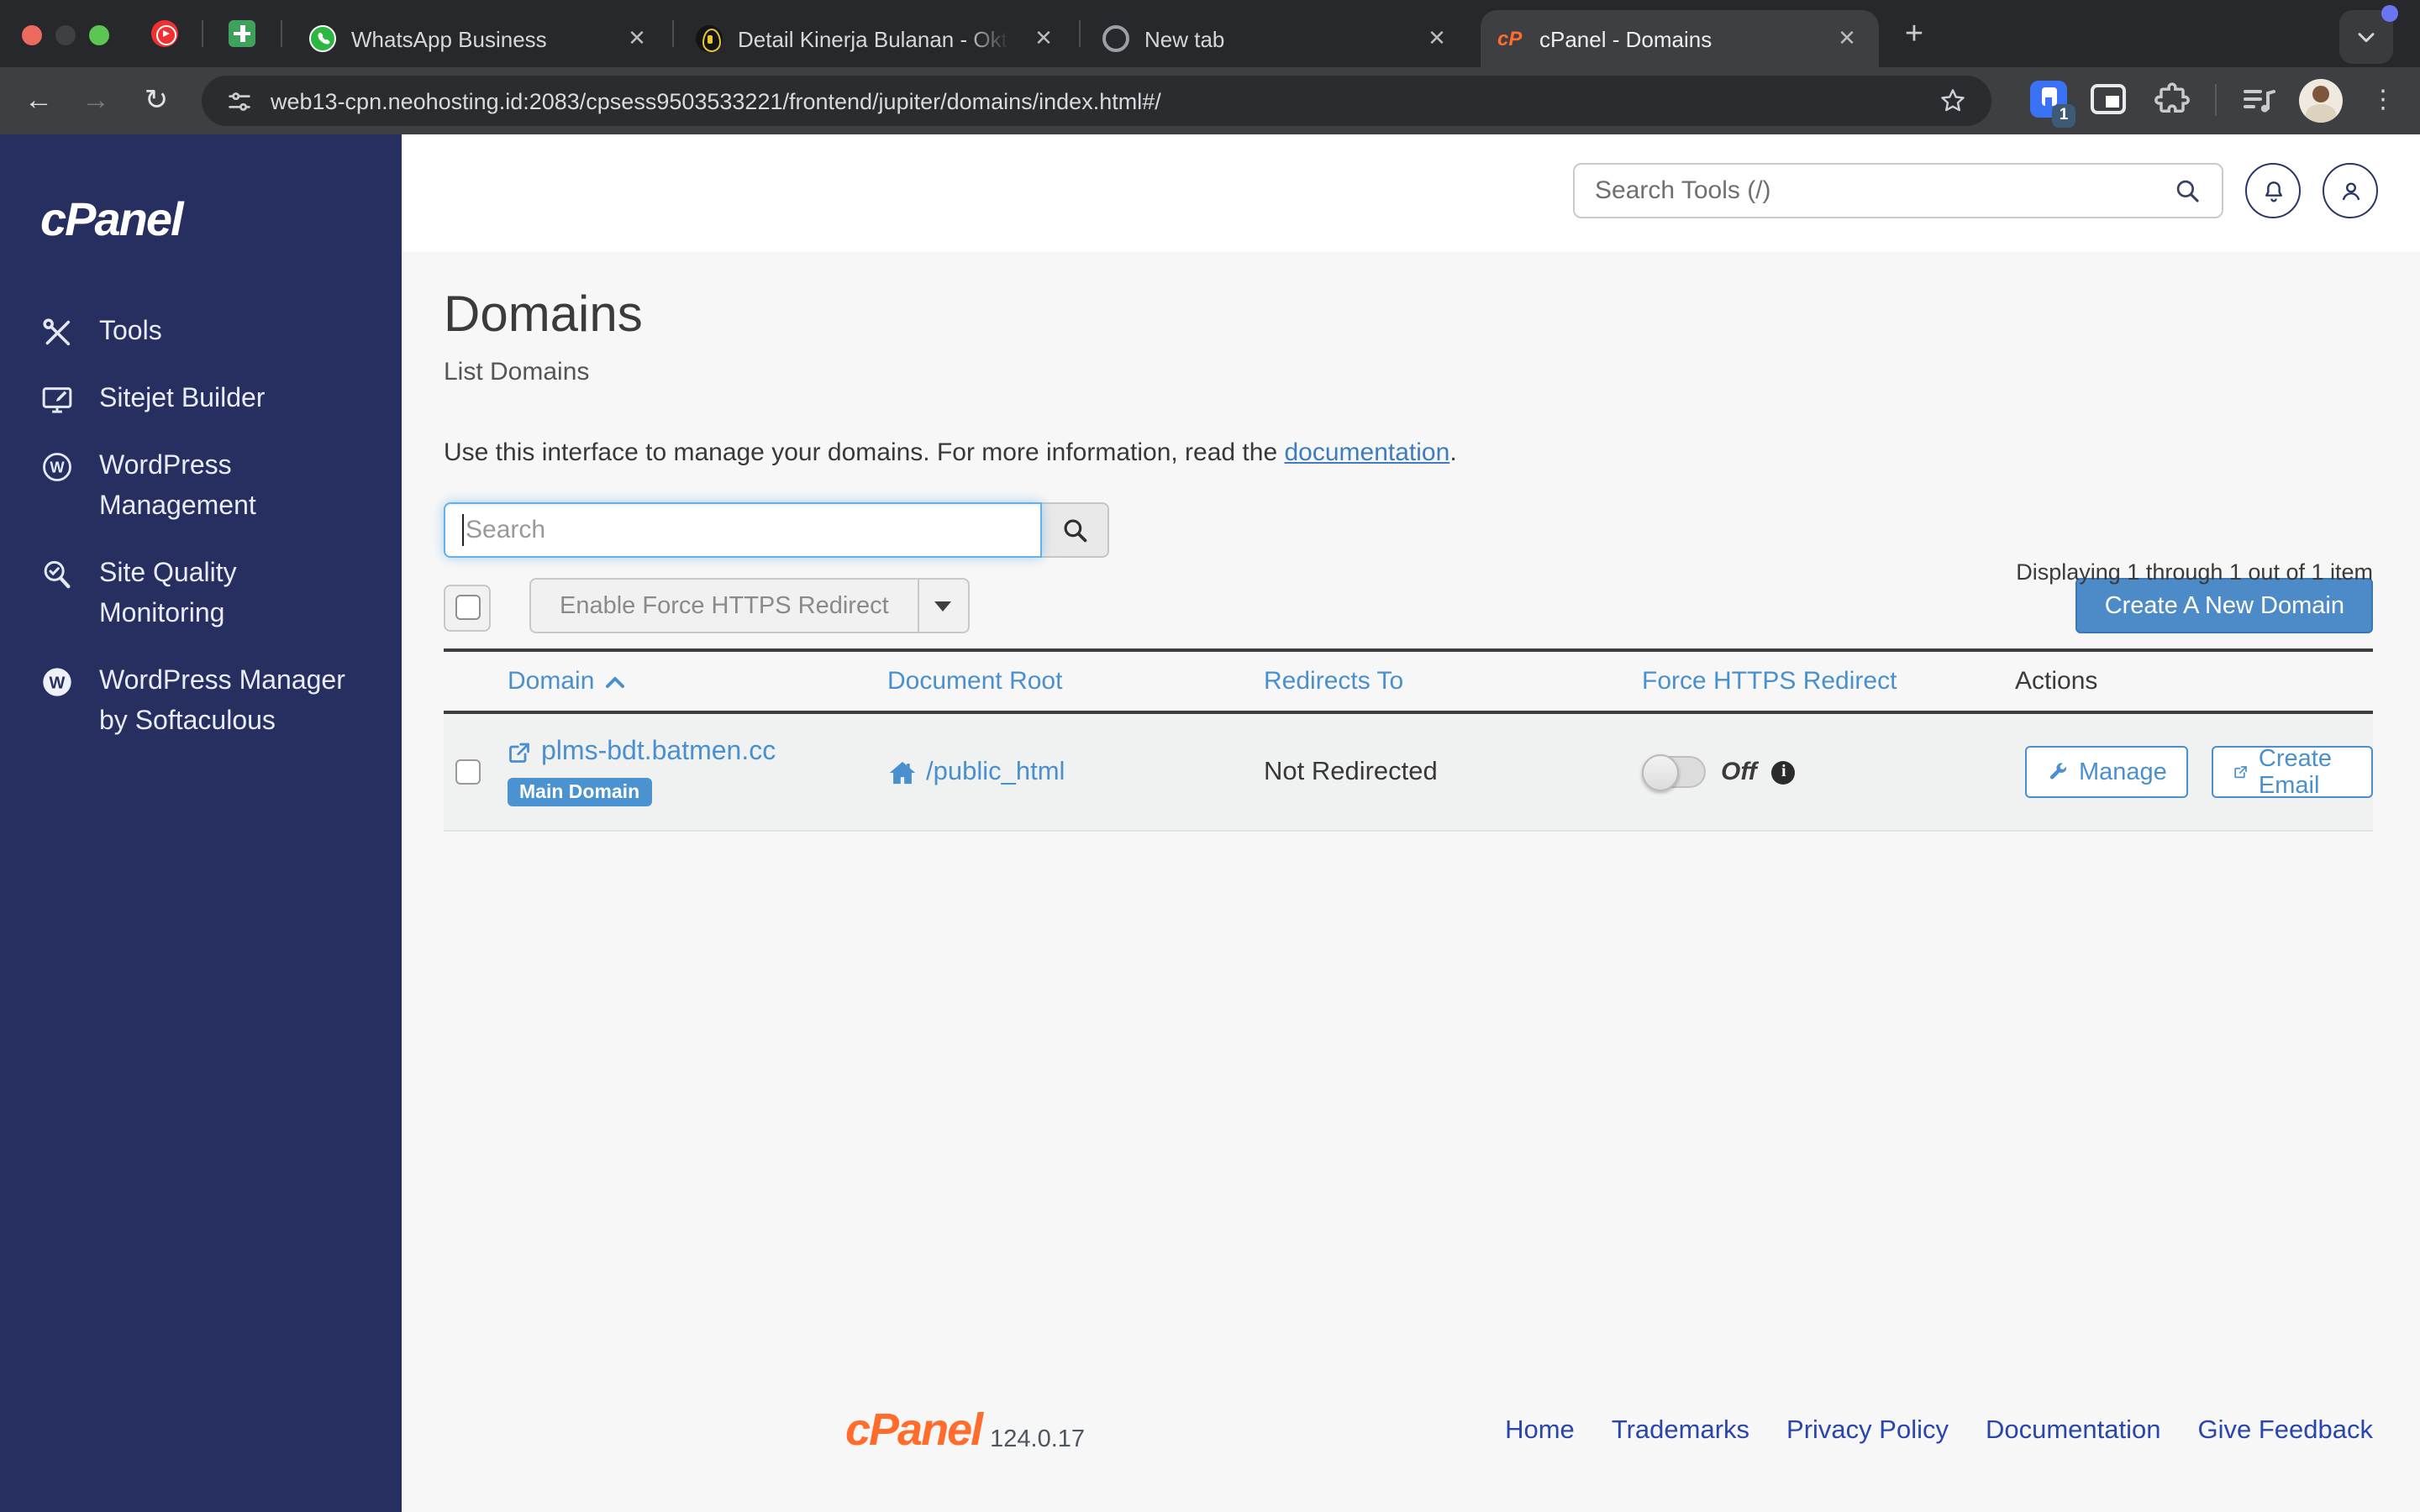 The width and height of the screenshot is (2420, 1512). What do you see at coordinates (468, 772) in the screenshot?
I see `row-checkbox` at bounding box center [468, 772].